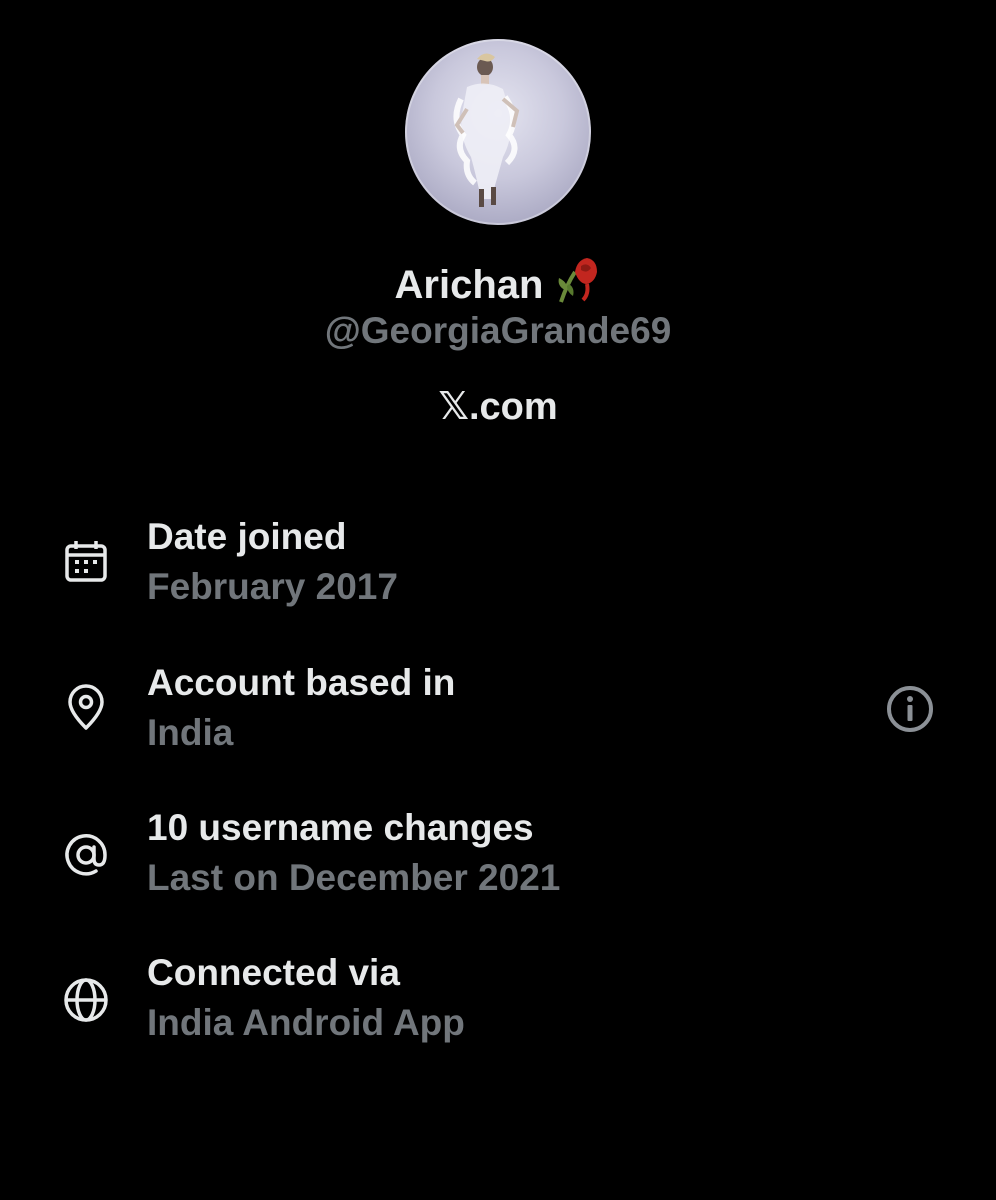  What do you see at coordinates (498, 715) in the screenshot?
I see `detail-row-account-based-in: Account based in India` at bounding box center [498, 715].